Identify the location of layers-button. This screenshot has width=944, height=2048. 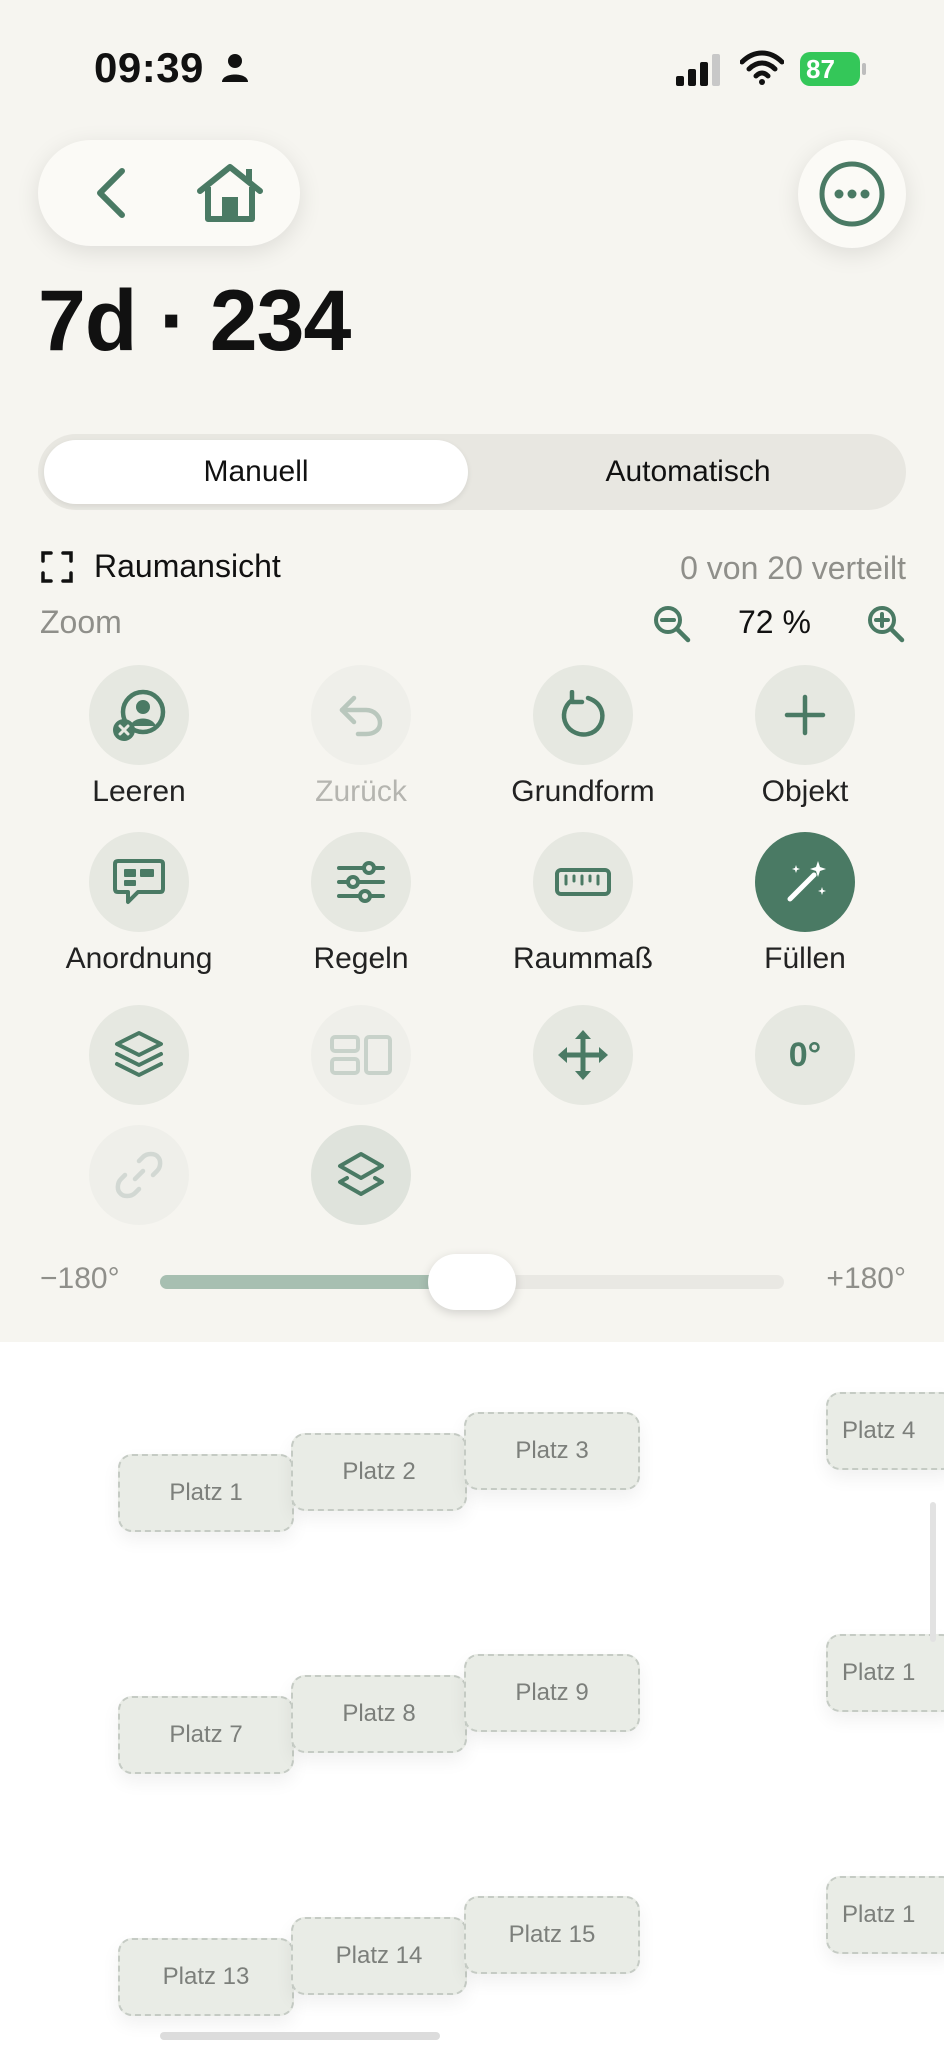
(139, 1055).